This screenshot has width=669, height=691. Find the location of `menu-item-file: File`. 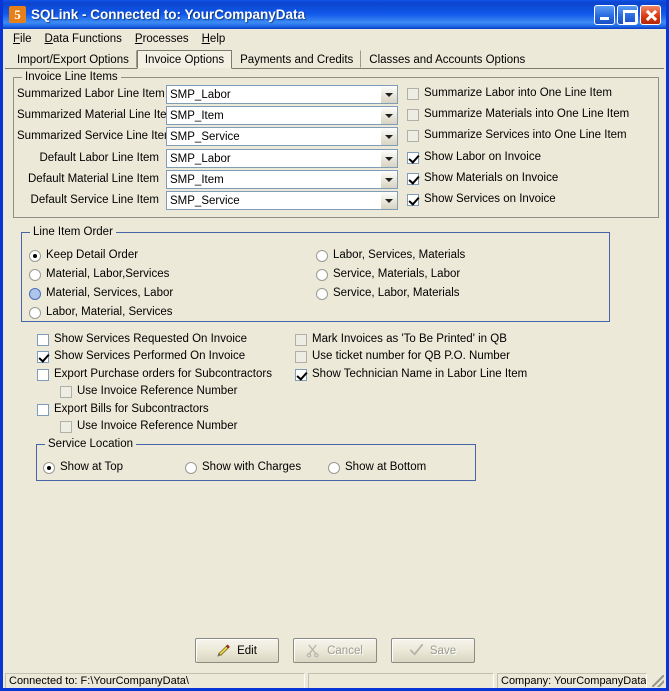

menu-item-file: File is located at coordinates (24, 39).